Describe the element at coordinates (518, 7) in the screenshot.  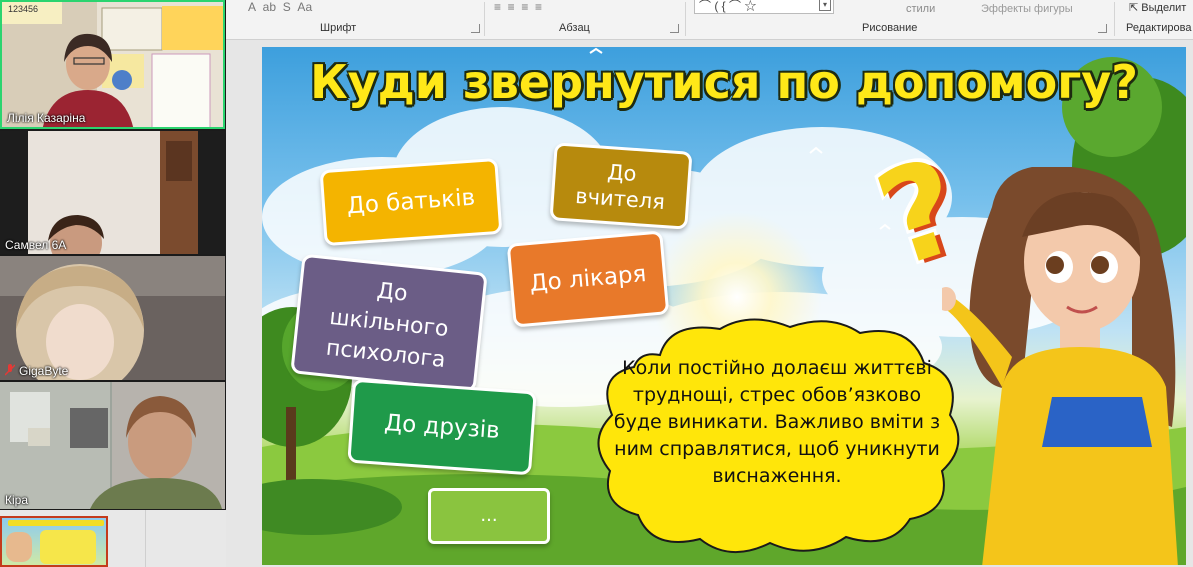
I see `paragraph-align-icons: ≡ ≡ ≡ ≡` at that location.